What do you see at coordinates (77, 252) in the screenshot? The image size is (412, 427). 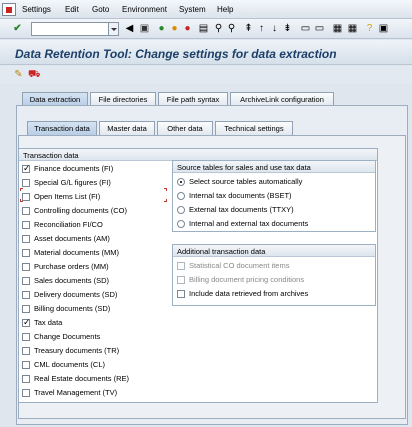 I see `checkbox-label: Material documents (MM)` at bounding box center [77, 252].